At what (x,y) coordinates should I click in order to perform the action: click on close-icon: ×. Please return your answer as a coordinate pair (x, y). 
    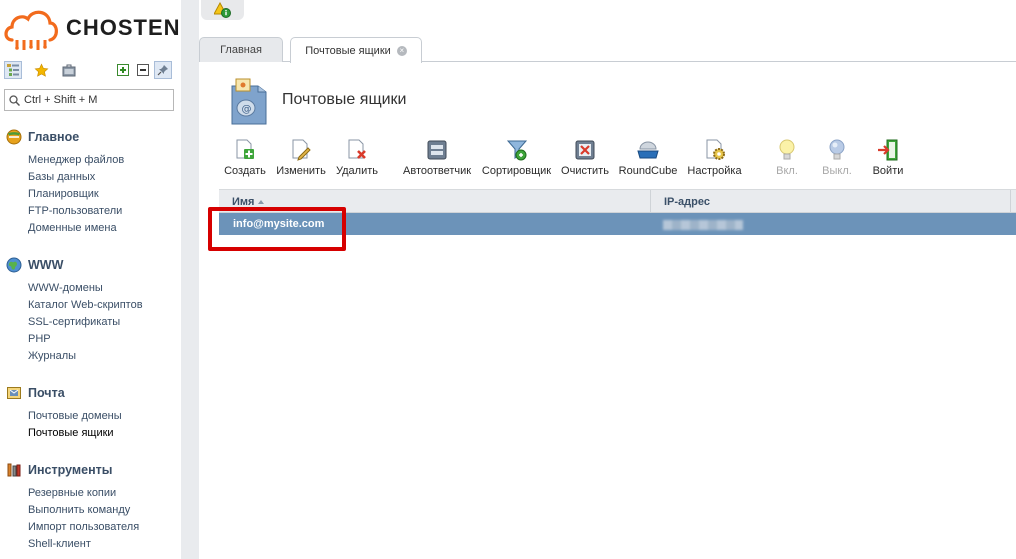
    Looking at the image, I should click on (401, 50).